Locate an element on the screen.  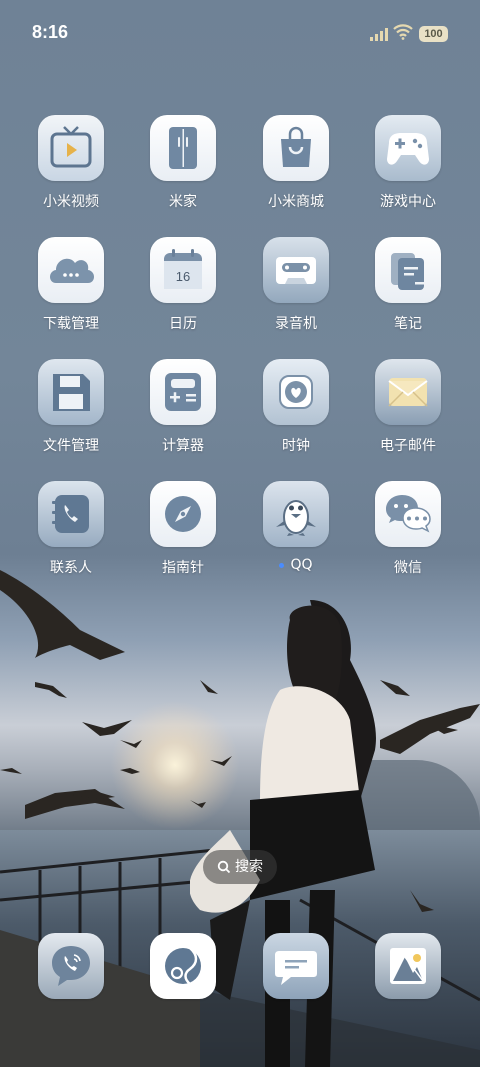
status-bar: 8:16 100 is located at coordinates (240, 33).